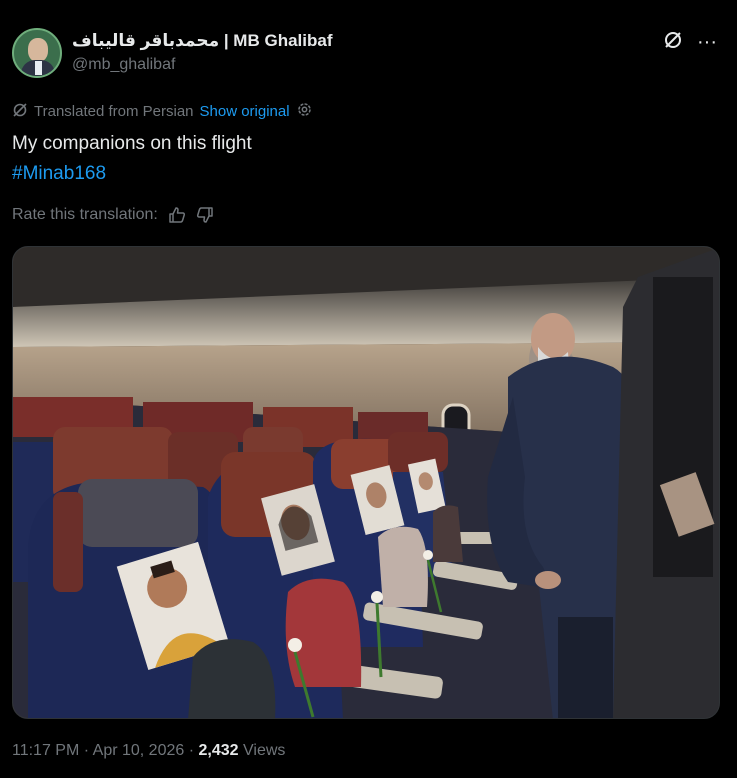  What do you see at coordinates (690, 42) in the screenshot?
I see `header-actions: ···` at bounding box center [690, 42].